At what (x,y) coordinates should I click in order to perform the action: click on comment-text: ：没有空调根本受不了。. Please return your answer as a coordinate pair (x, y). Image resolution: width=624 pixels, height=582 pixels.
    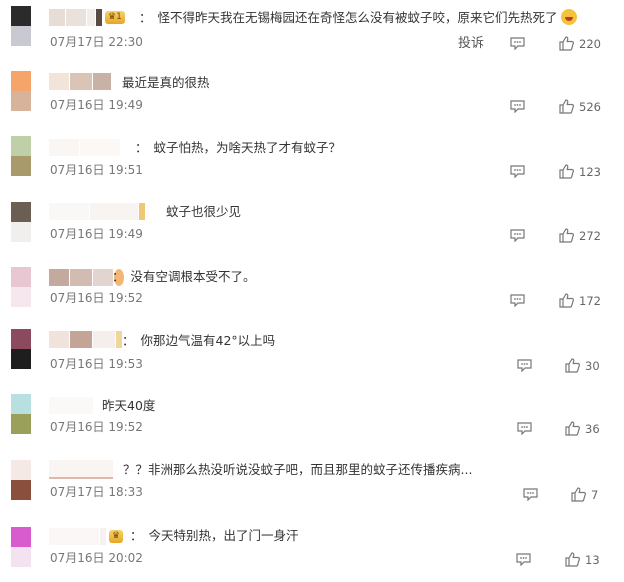
    Looking at the image, I should click on (184, 276).